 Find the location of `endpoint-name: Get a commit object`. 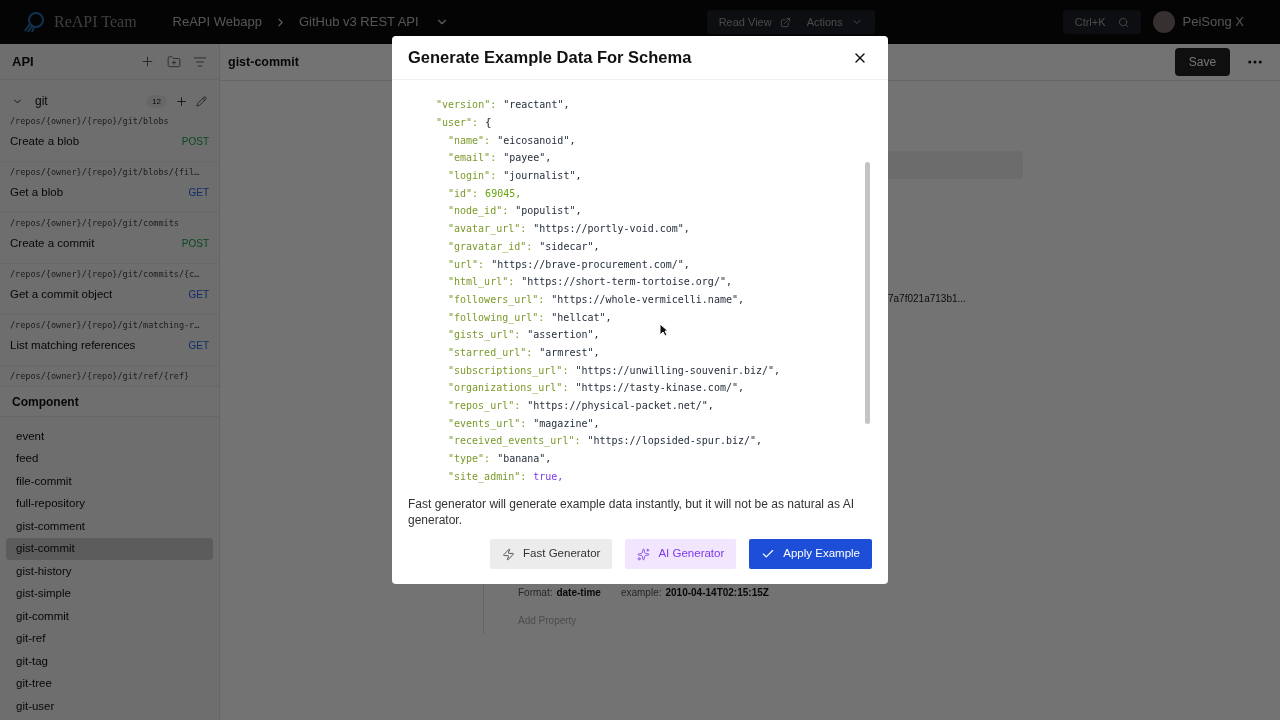

endpoint-name: Get a commit object is located at coordinates (61, 294).